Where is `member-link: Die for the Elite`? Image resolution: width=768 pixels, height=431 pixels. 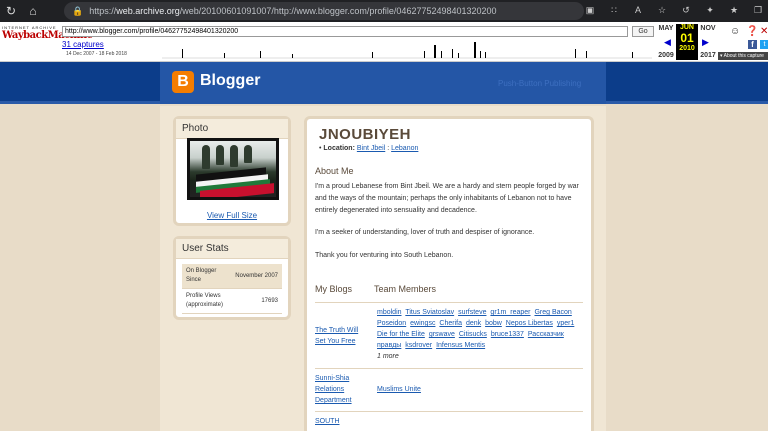 member-link: Die for the Elite is located at coordinates (401, 334).